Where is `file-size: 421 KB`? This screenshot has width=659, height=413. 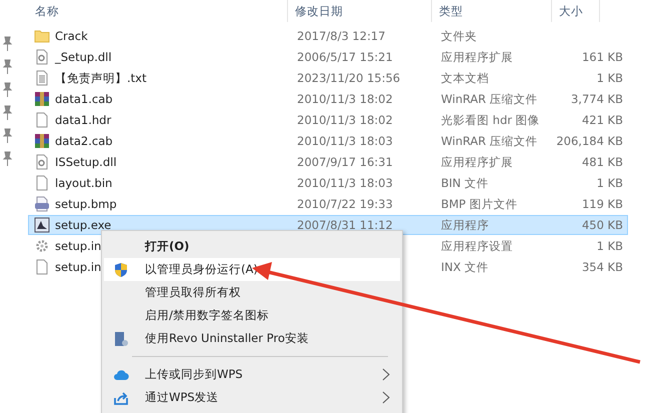
file-size: 421 KB is located at coordinates (602, 120).